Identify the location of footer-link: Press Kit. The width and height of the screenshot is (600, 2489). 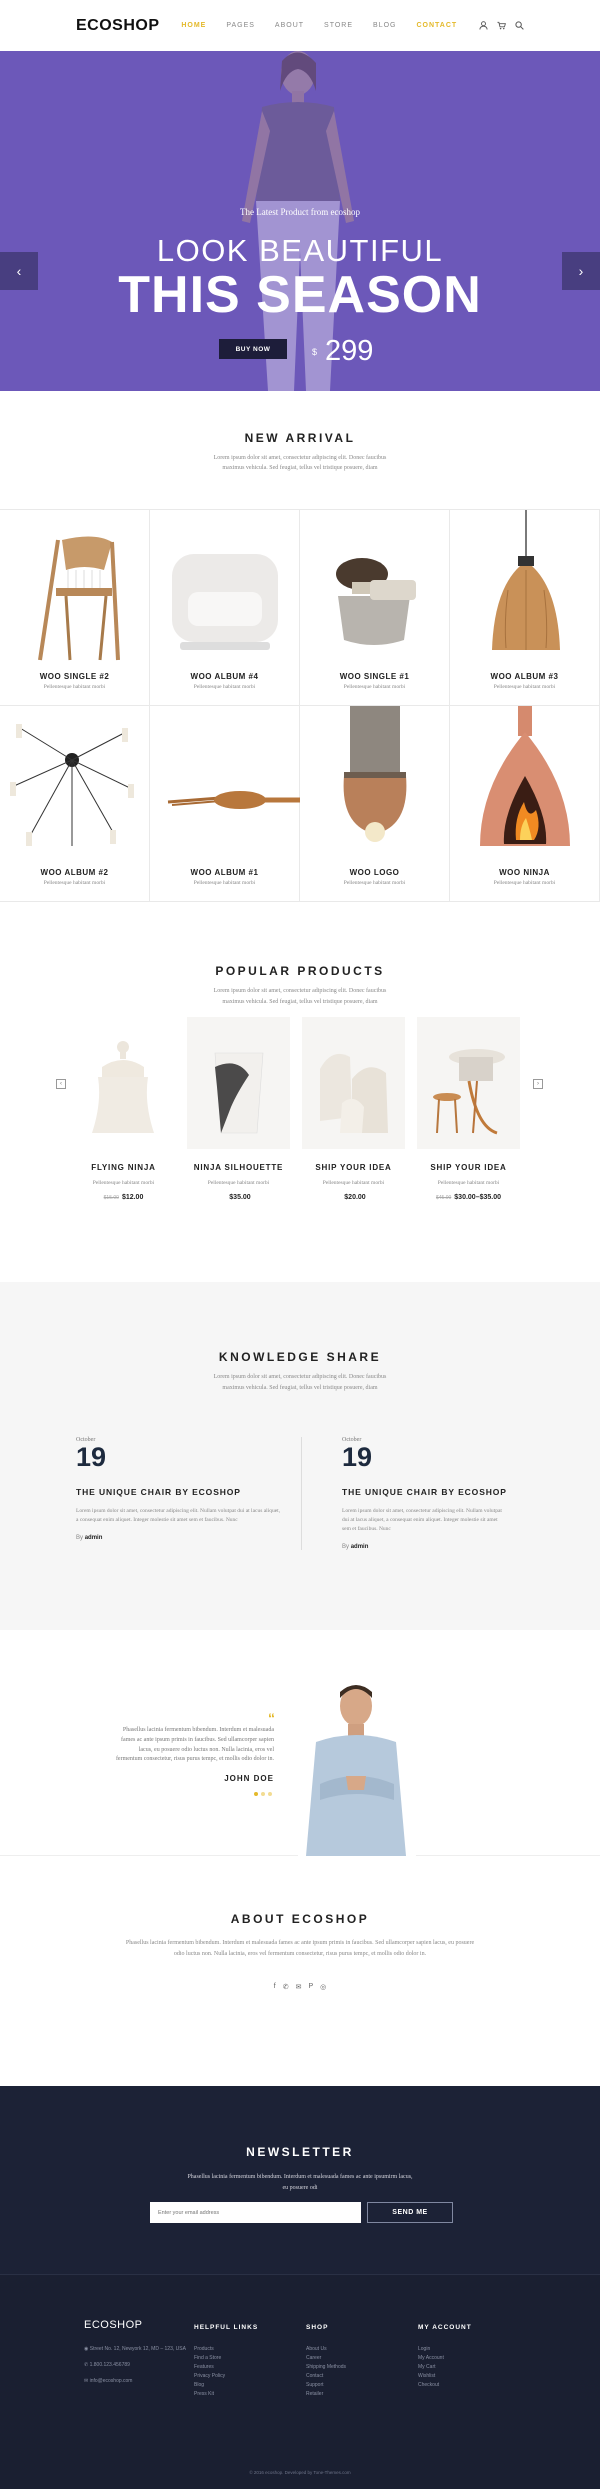
(226, 2394).